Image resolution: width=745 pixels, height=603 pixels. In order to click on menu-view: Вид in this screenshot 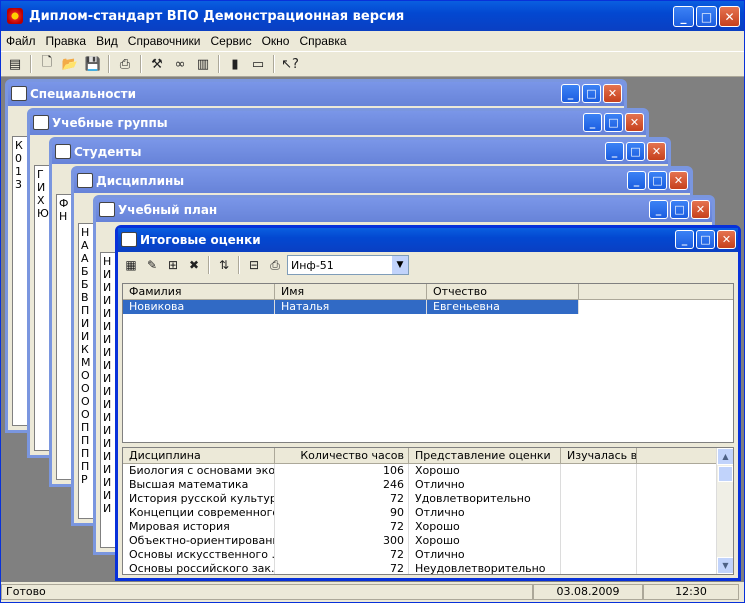, I will do `click(107, 41)`.